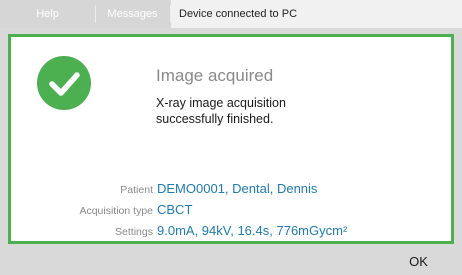 This screenshot has width=462, height=275. I want to click on settings-value: 9.0mA, 94kV, 16.4s, 776mGycm², so click(252, 230).